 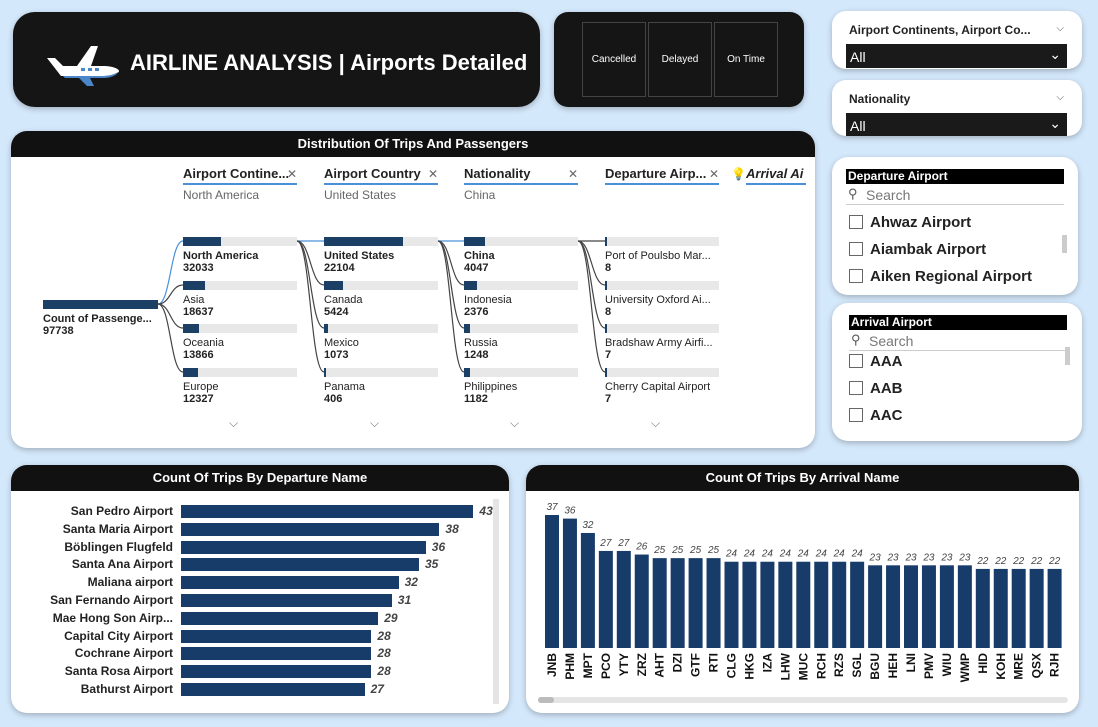 What do you see at coordinates (955, 195) in the screenshot?
I see `departure-search-input: ⚲ Search` at bounding box center [955, 195].